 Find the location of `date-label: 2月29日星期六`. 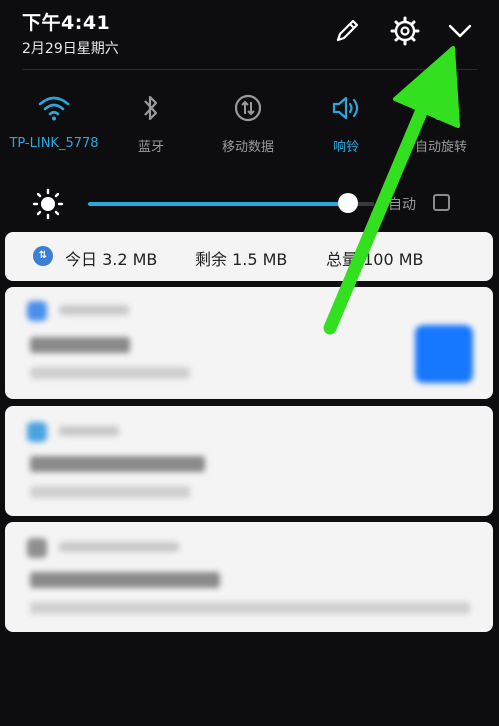

date-label: 2月29日星期六 is located at coordinates (70, 49).